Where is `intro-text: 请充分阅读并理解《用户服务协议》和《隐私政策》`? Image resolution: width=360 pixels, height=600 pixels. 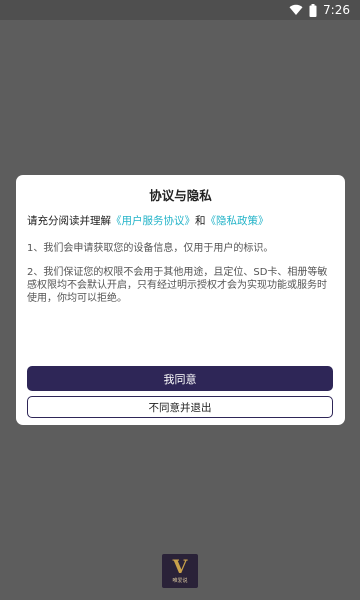 intro-text: 请充分阅读并理解《用户服务协议》和《隐私政策》 is located at coordinates (182, 220).